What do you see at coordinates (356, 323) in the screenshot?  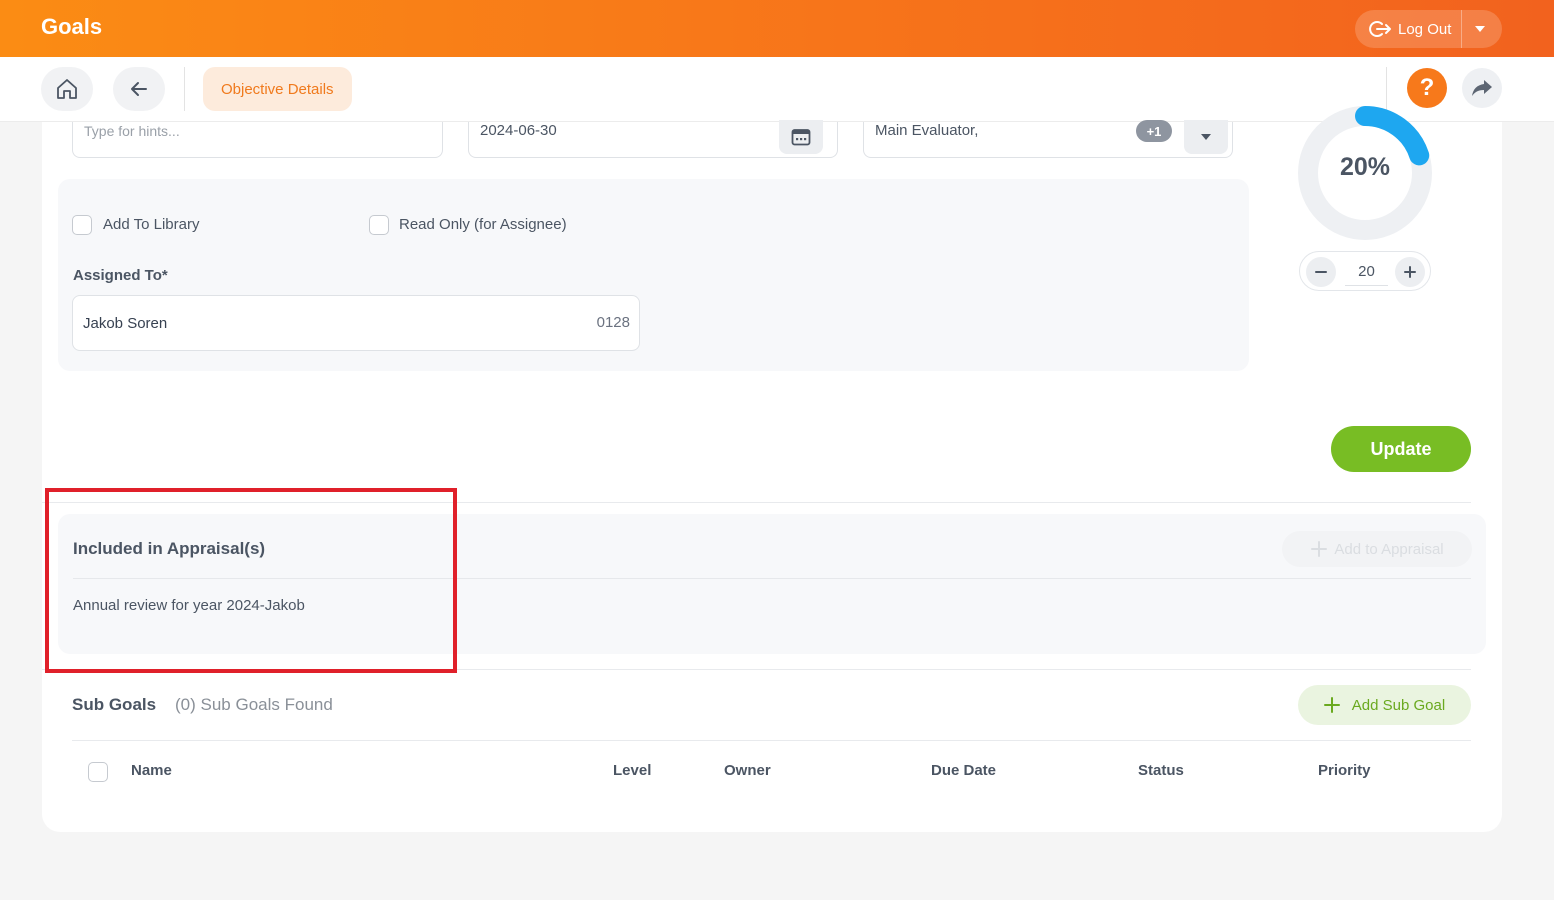 I see `assignee-field: Jakob Soren 0128` at bounding box center [356, 323].